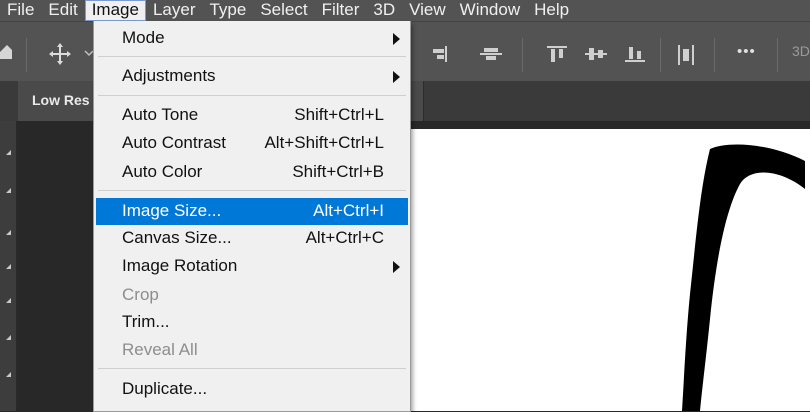  What do you see at coordinates (746, 51) in the screenshot?
I see `more-options-button: •••` at bounding box center [746, 51].